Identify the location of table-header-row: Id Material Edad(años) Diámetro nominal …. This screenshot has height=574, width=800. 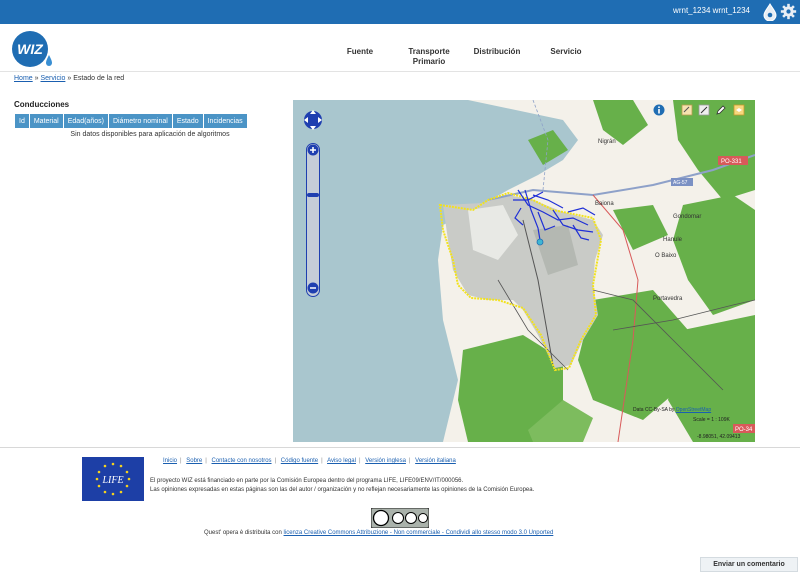
(131, 121).